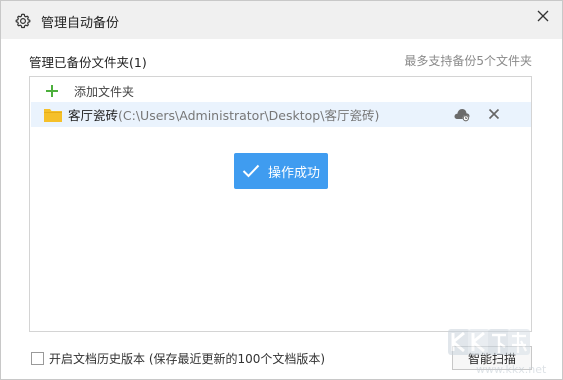 The image size is (563, 380). I want to click on title-bar: 管理自动备份, so click(281, 20).